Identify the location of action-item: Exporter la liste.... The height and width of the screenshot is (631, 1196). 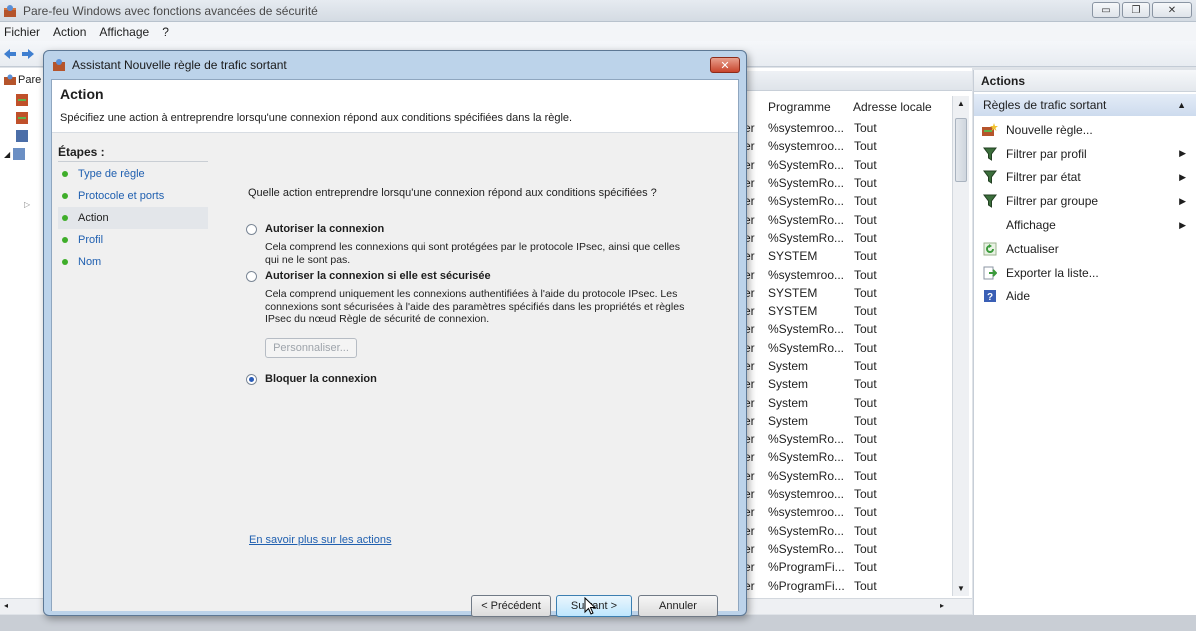
(1085, 273).